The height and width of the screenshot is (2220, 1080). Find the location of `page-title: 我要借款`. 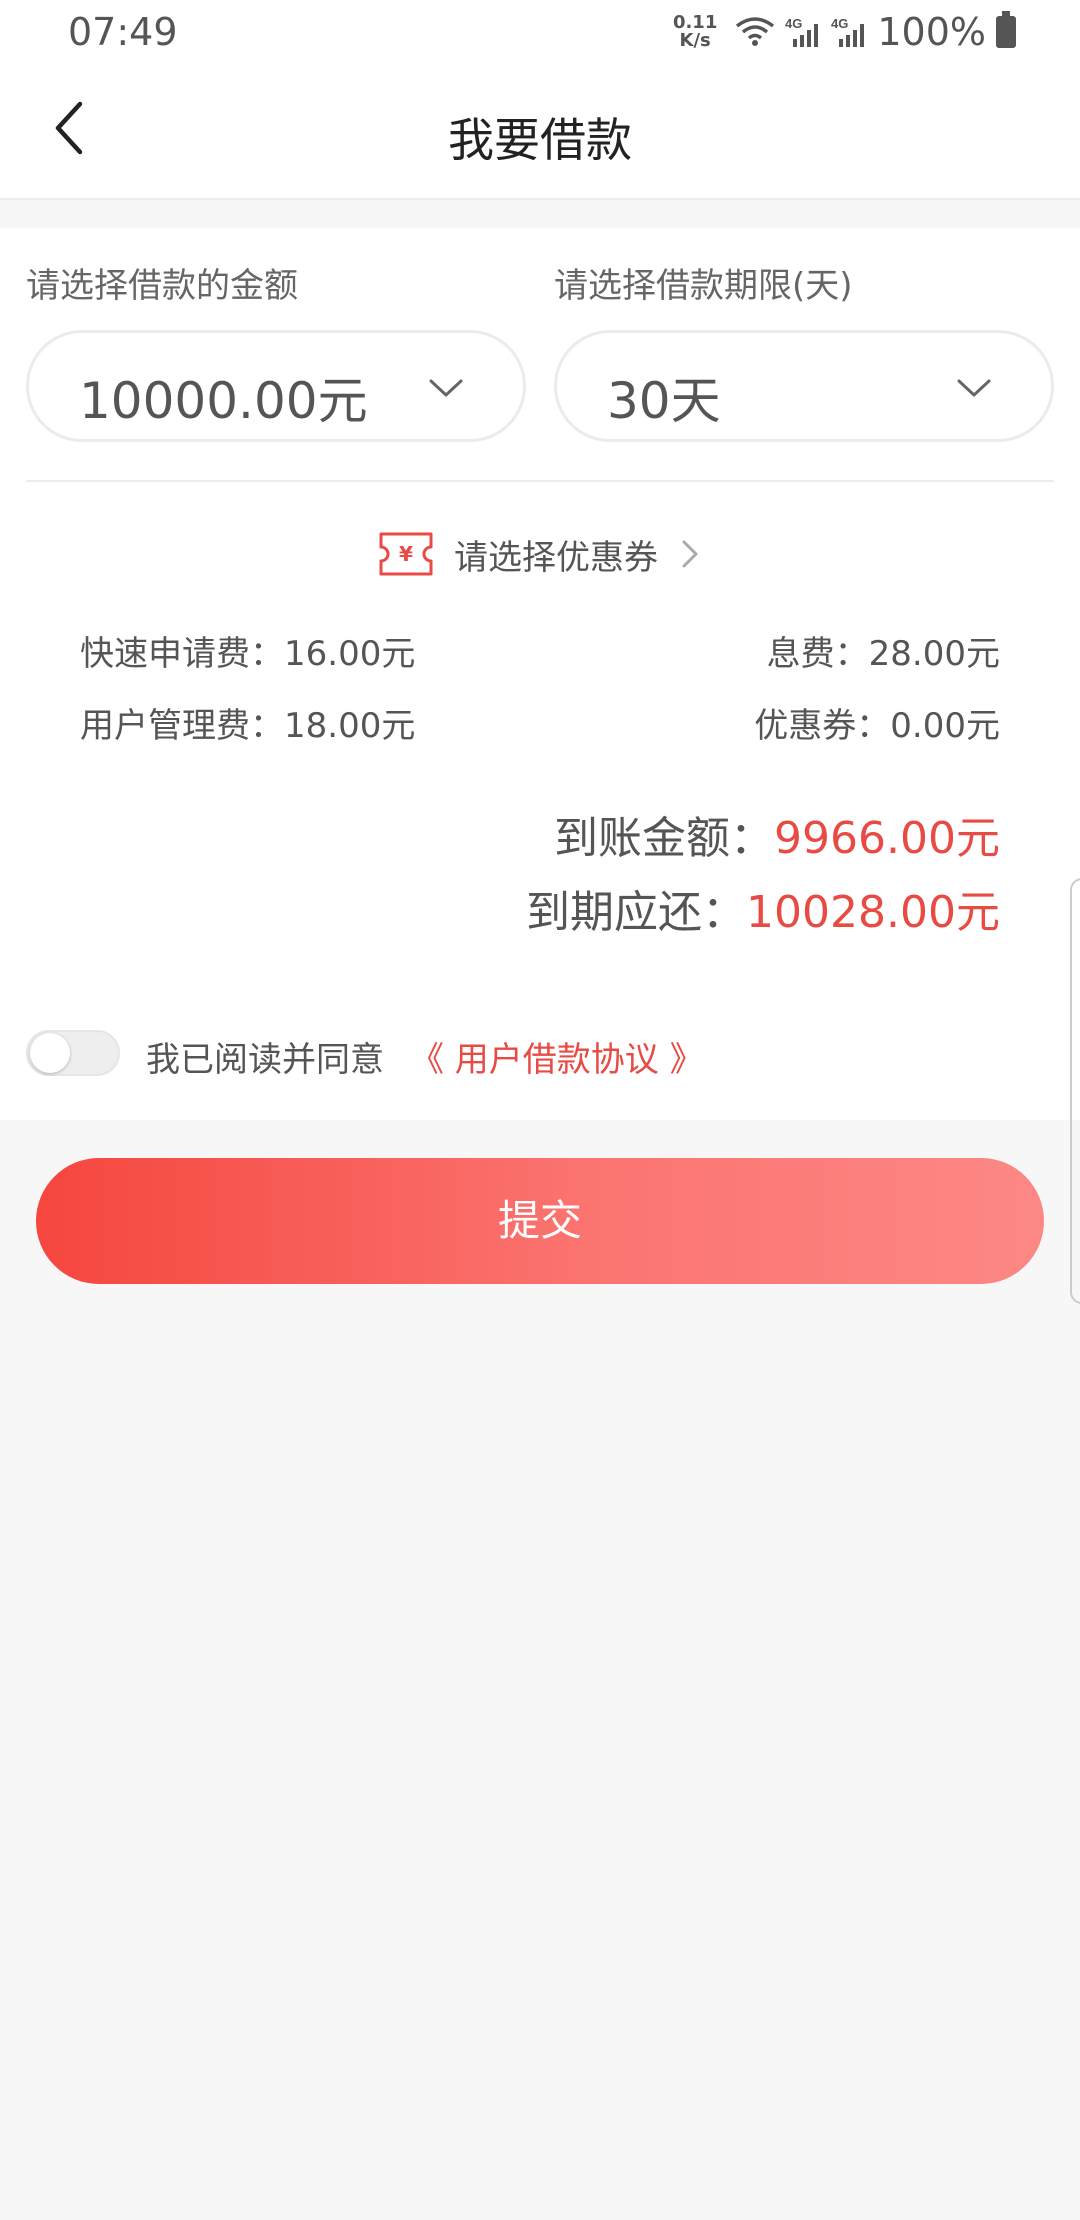

page-title: 我要借款 is located at coordinates (540, 140).